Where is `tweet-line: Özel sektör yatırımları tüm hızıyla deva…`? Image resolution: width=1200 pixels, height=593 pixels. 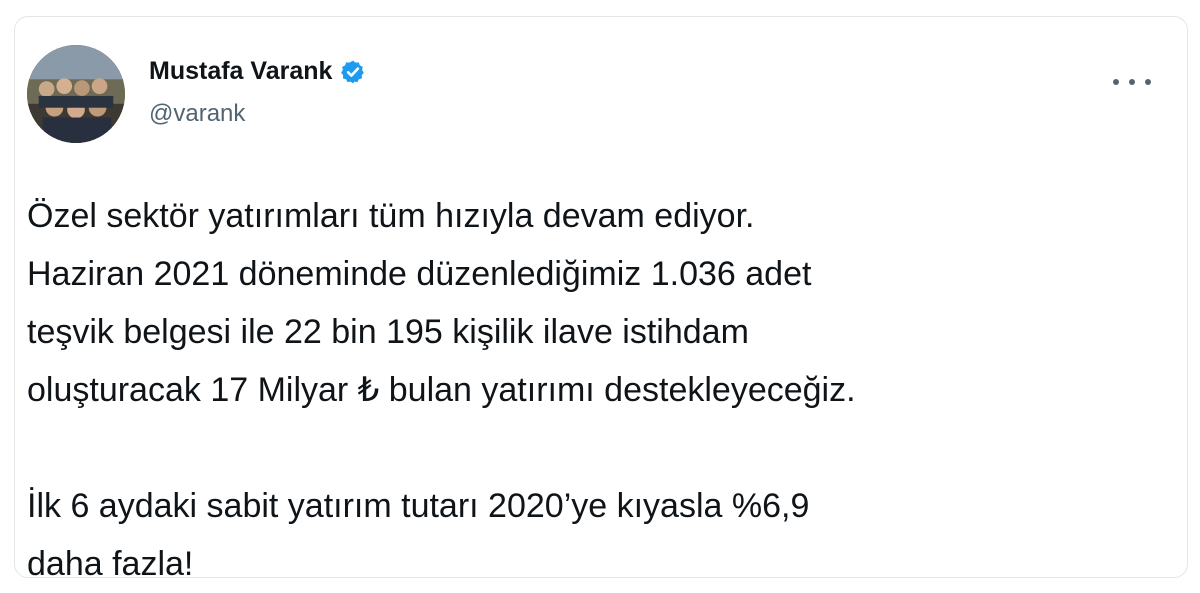
tweet-line: Özel sektör yatırımları tüm hızıyla deva… is located at coordinates (391, 216).